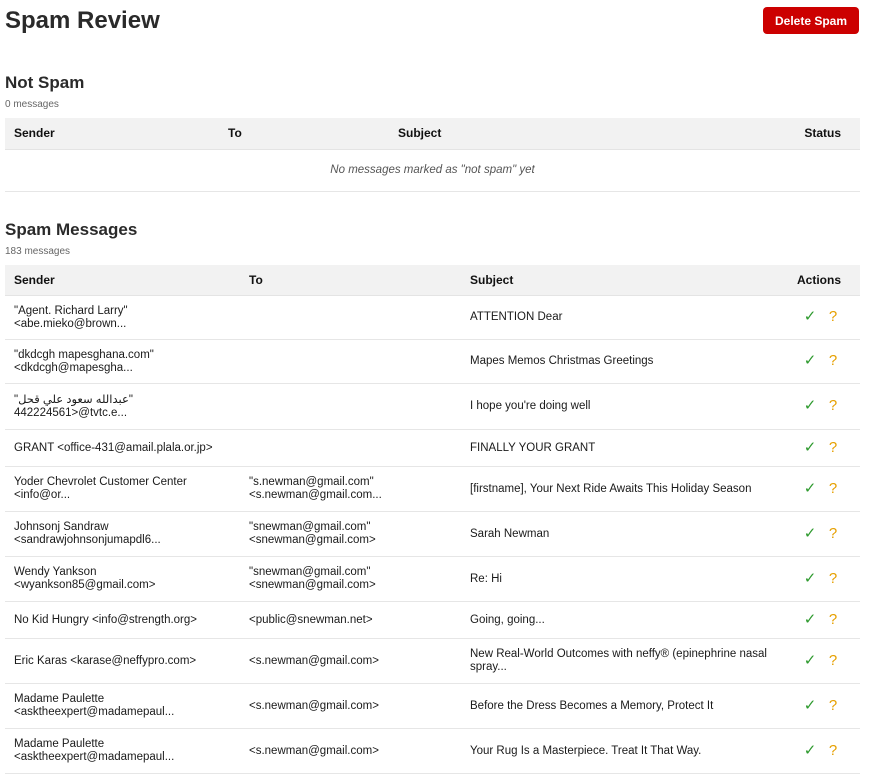 The width and height of the screenshot is (873, 774). Describe the element at coordinates (355, 540) in the screenshot. I see `to-cell-line: <snewman@gmail.com>` at that location.